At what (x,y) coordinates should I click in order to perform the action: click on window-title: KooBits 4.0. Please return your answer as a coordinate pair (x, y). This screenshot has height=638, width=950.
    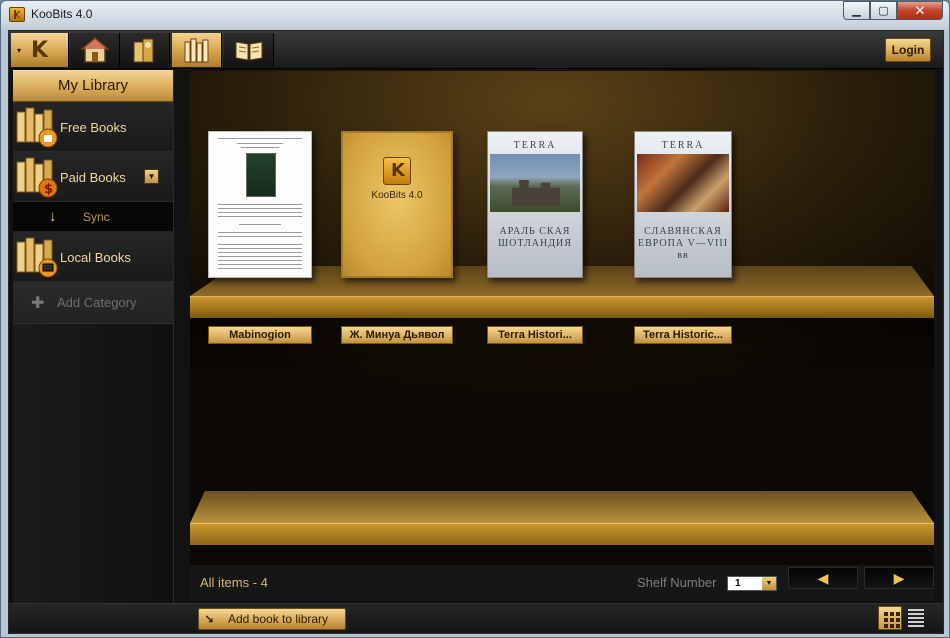
    Looking at the image, I should click on (62, 14).